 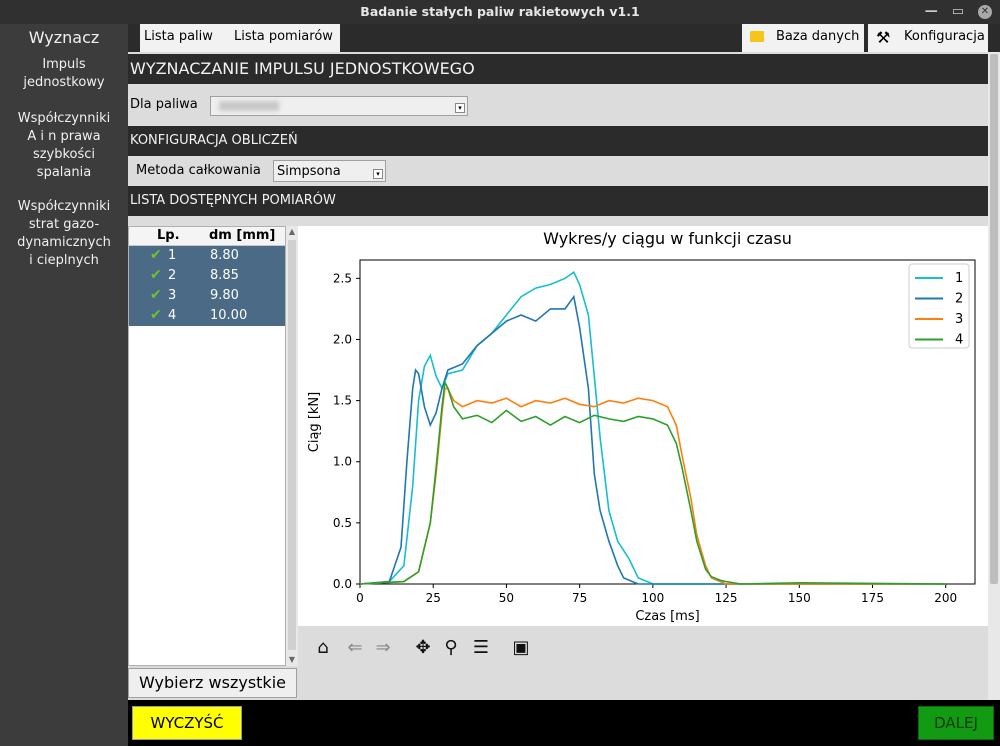 I want to click on save-icon: ▣, so click(x=521, y=647).